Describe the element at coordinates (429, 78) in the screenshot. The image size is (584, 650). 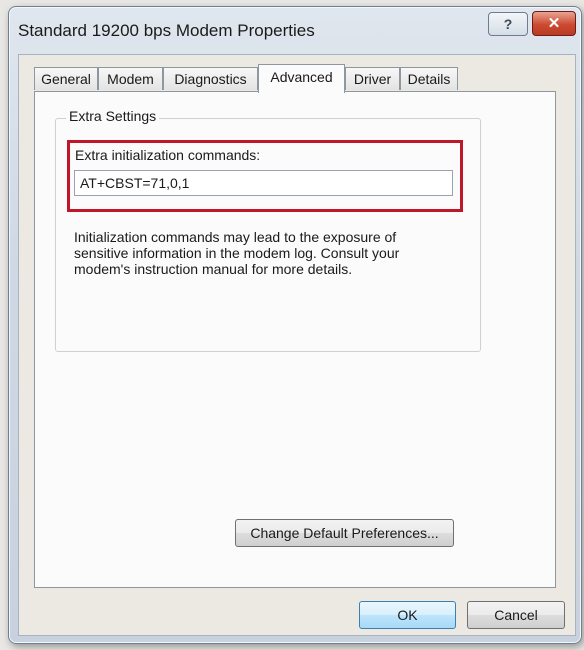
I see `tab-details: Details` at that location.